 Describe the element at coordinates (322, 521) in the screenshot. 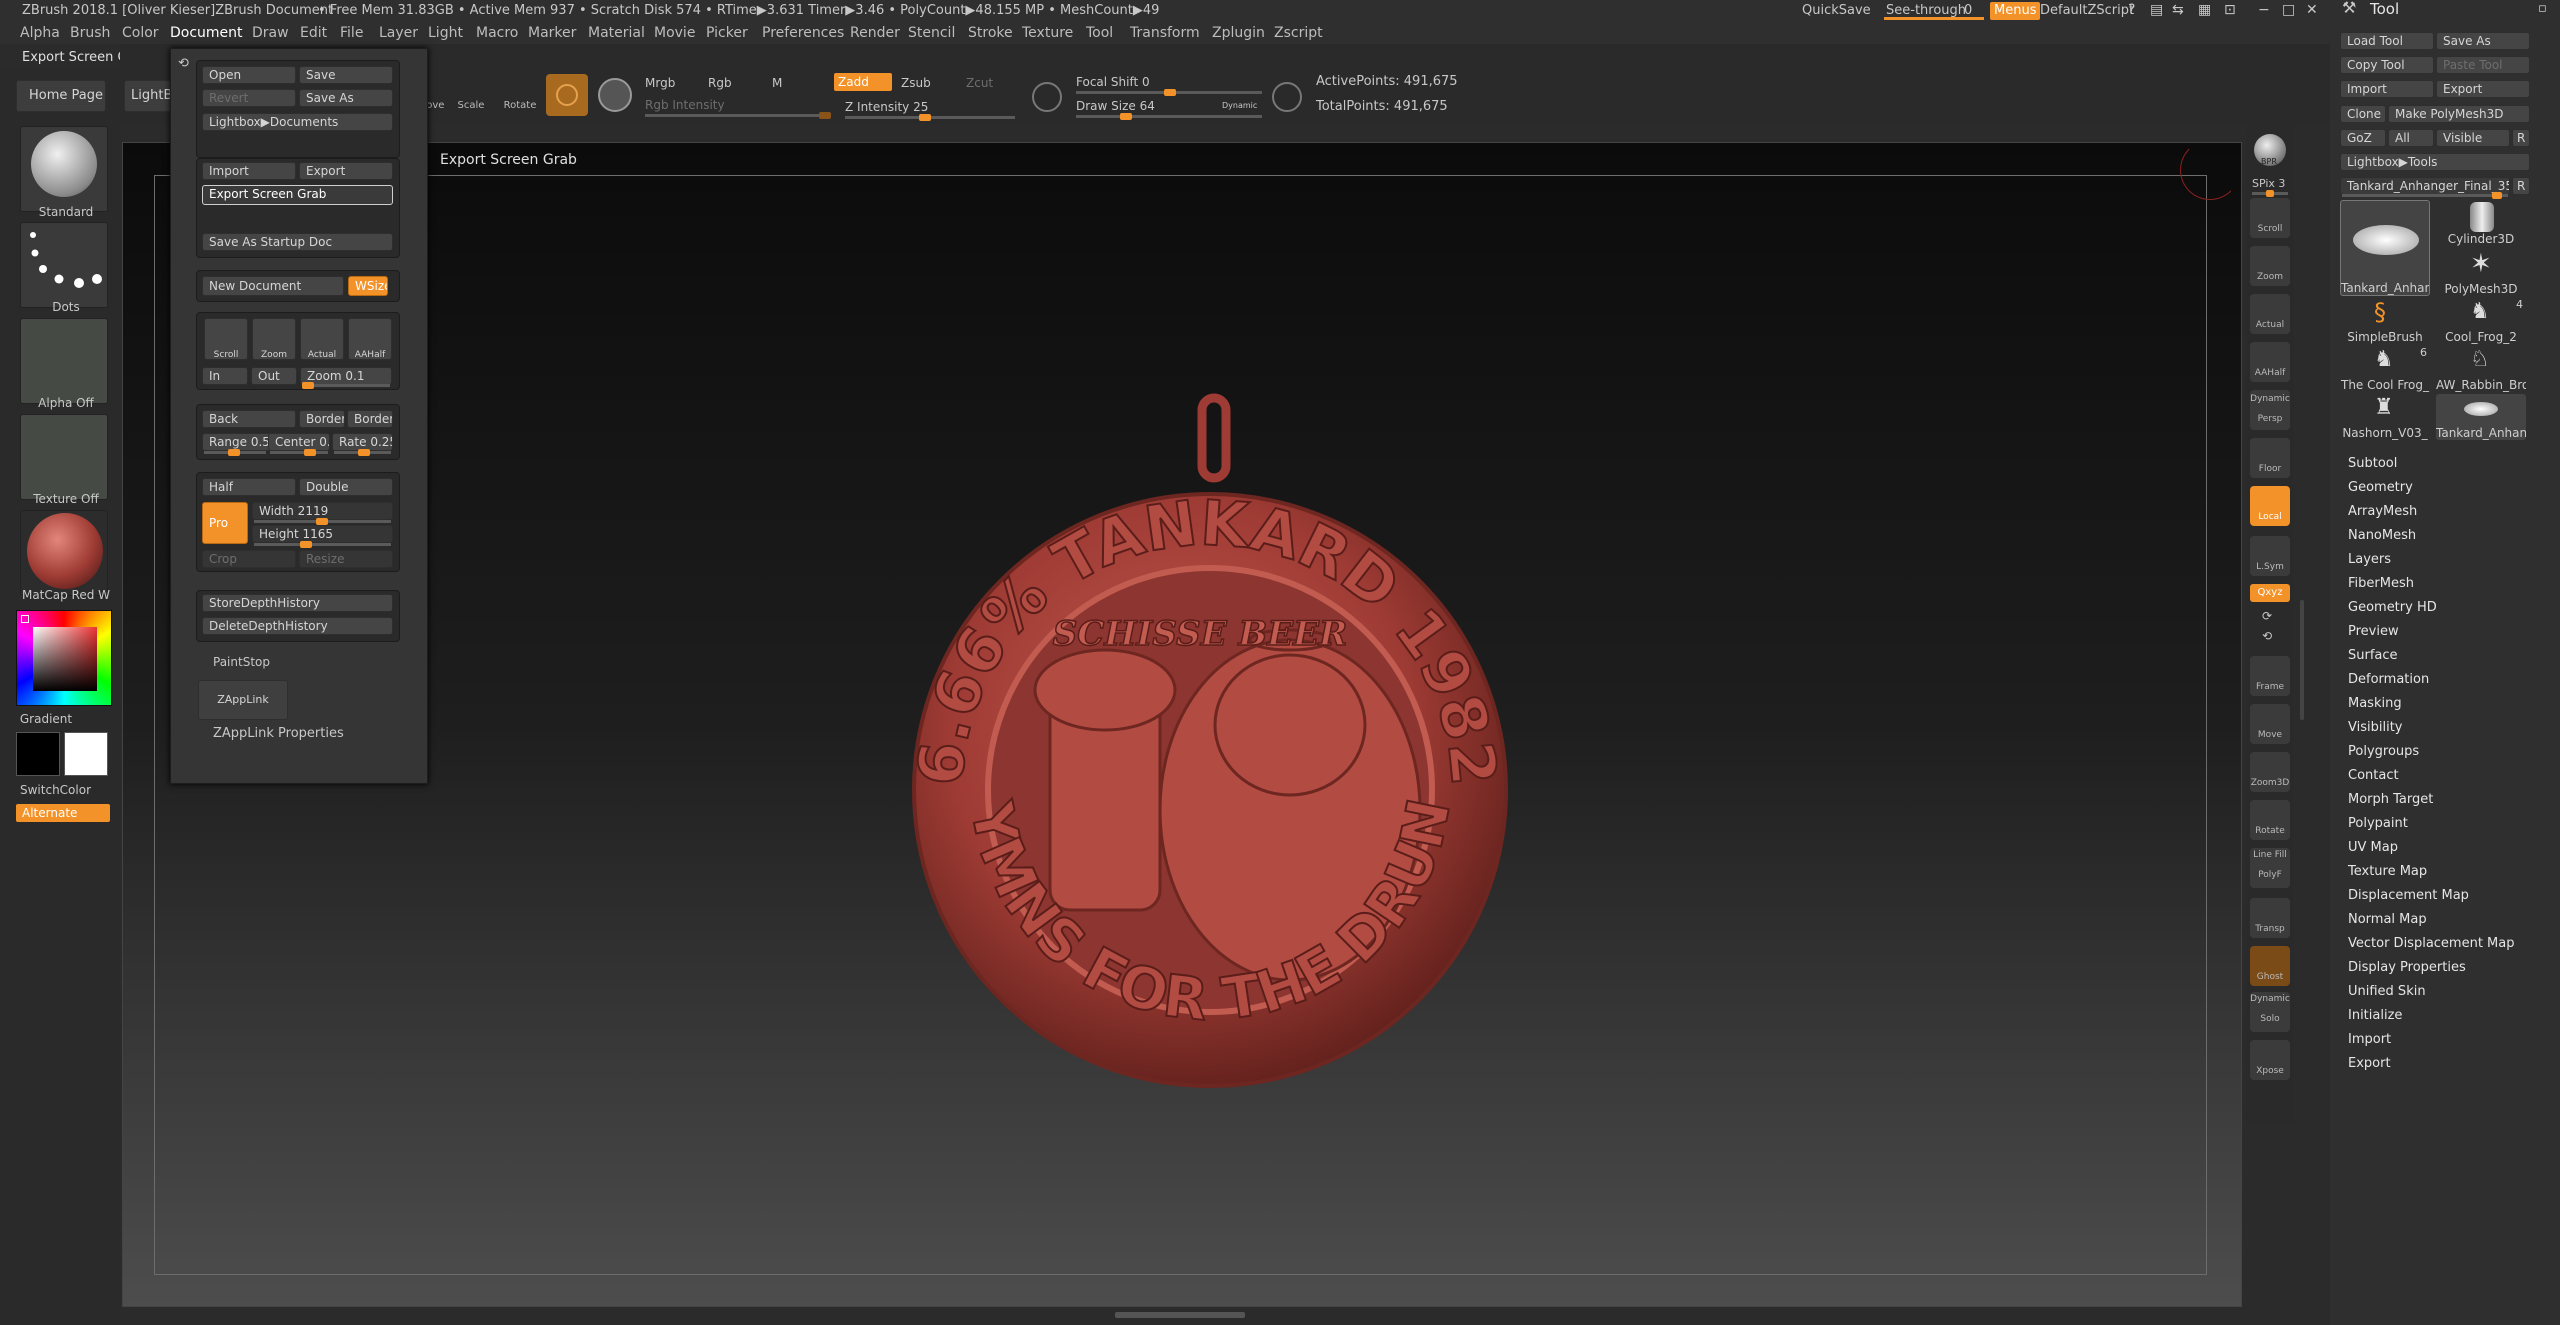

I see `width-track` at that location.